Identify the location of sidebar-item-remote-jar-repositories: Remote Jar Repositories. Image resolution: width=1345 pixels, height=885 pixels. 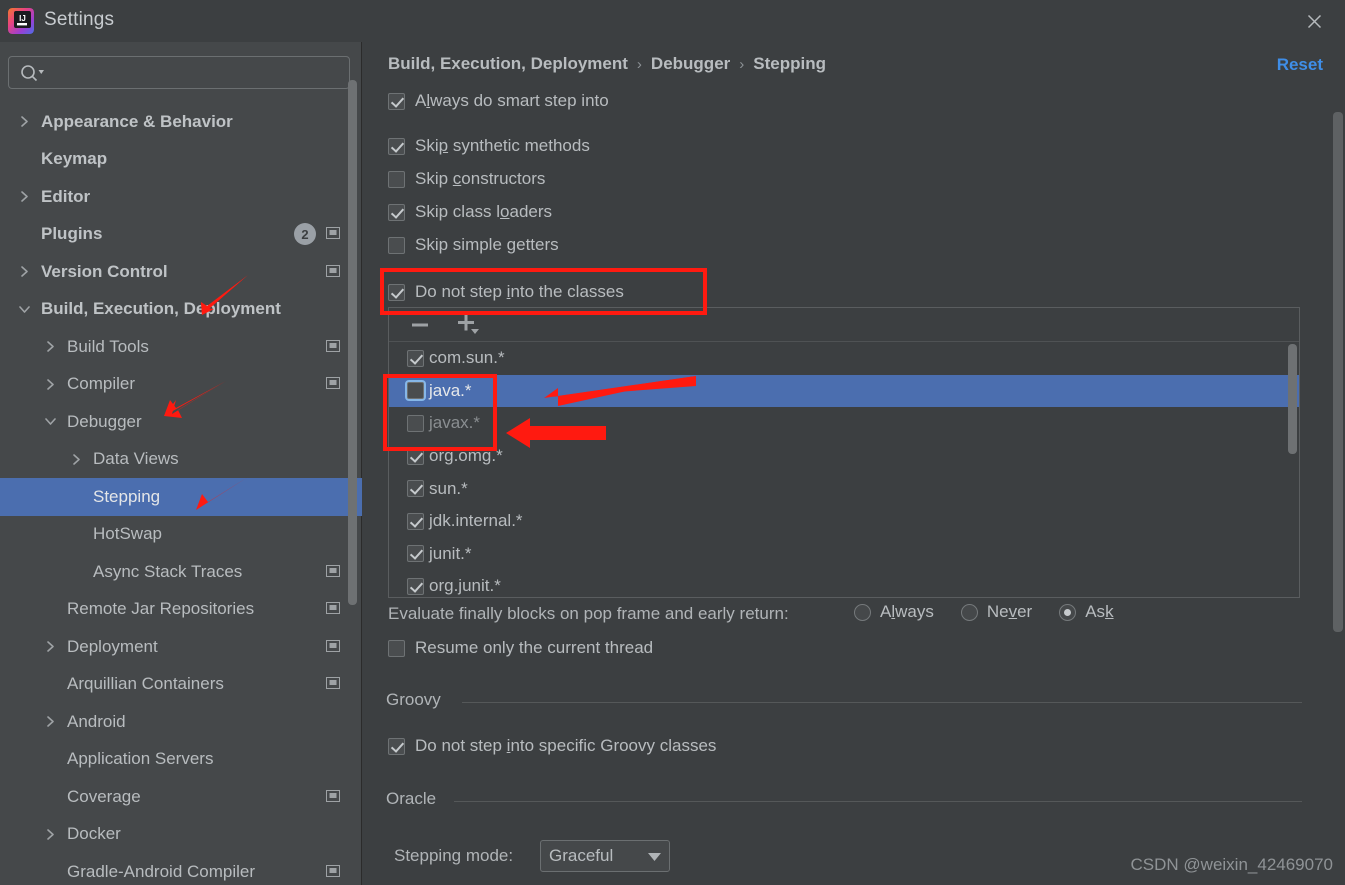
(181, 610).